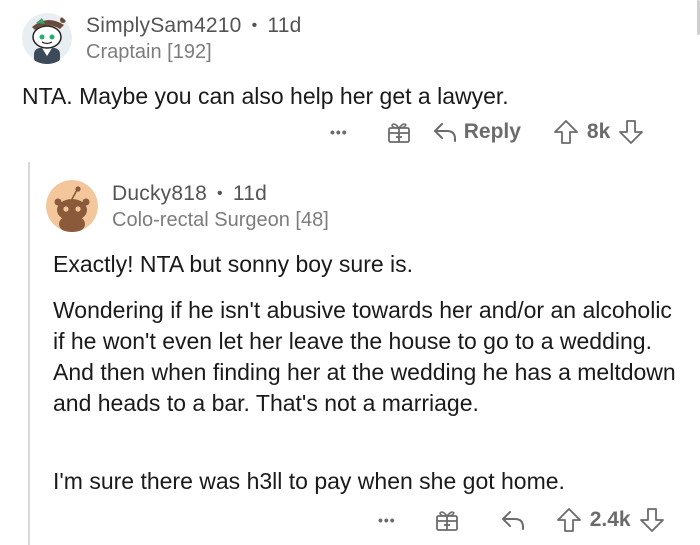 Image resolution: width=700 pixels, height=545 pixels. I want to click on comment-body: Exactly! NTA but sonny boy sure is., so click(233, 264).